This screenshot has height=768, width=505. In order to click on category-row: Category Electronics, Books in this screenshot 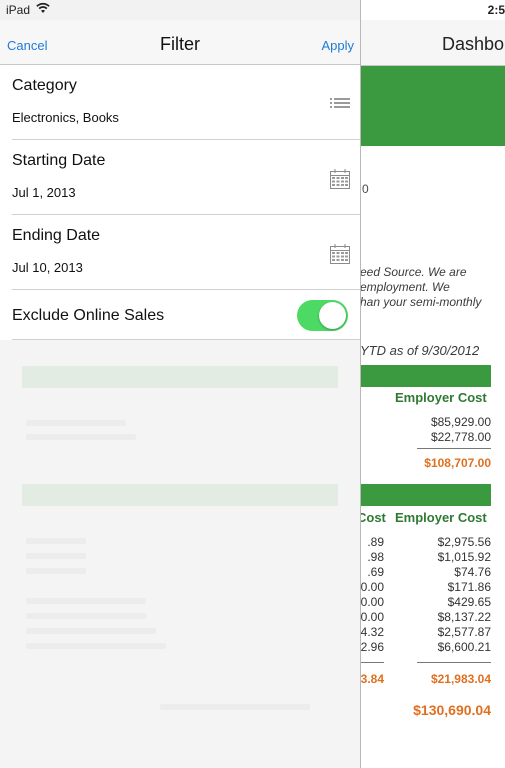, I will do `click(186, 102)`.